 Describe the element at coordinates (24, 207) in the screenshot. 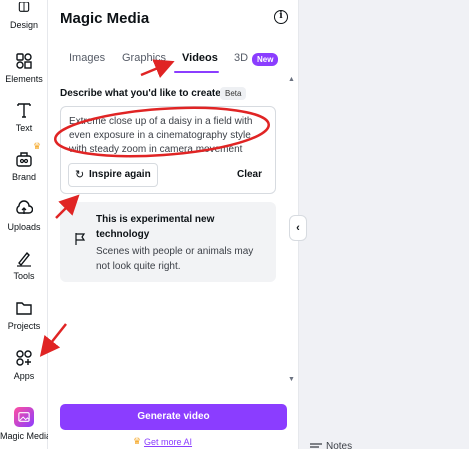

I see `uploads-icon` at that location.